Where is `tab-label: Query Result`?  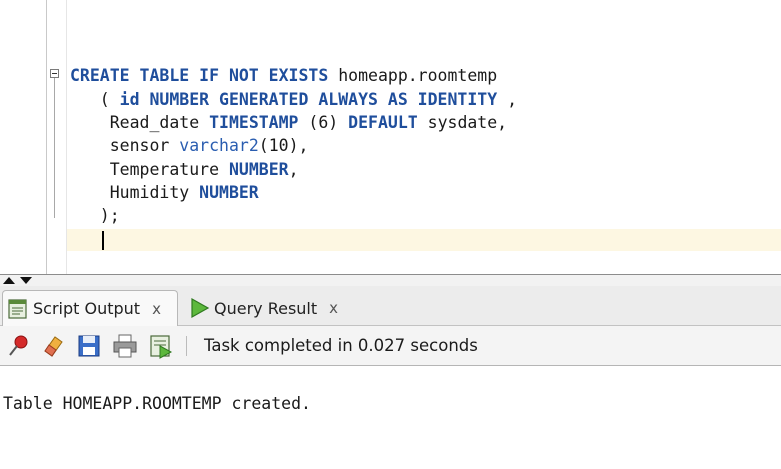 tab-label: Query Result is located at coordinates (266, 308).